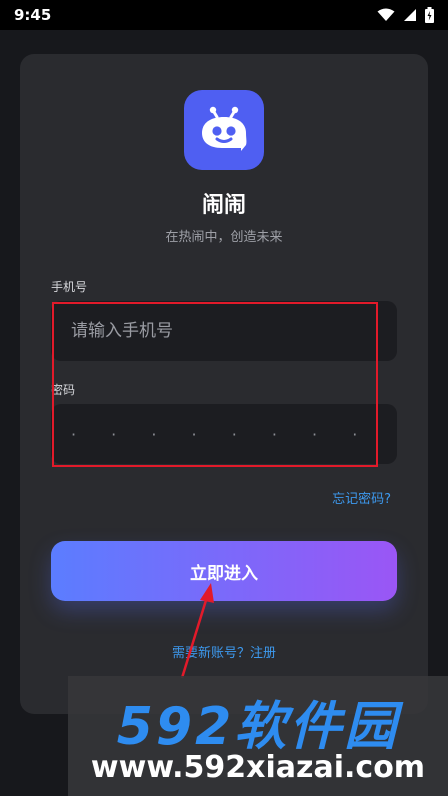 This screenshot has width=448, height=796. Describe the element at coordinates (233, 331) in the screenshot. I see `phone-input` at that location.